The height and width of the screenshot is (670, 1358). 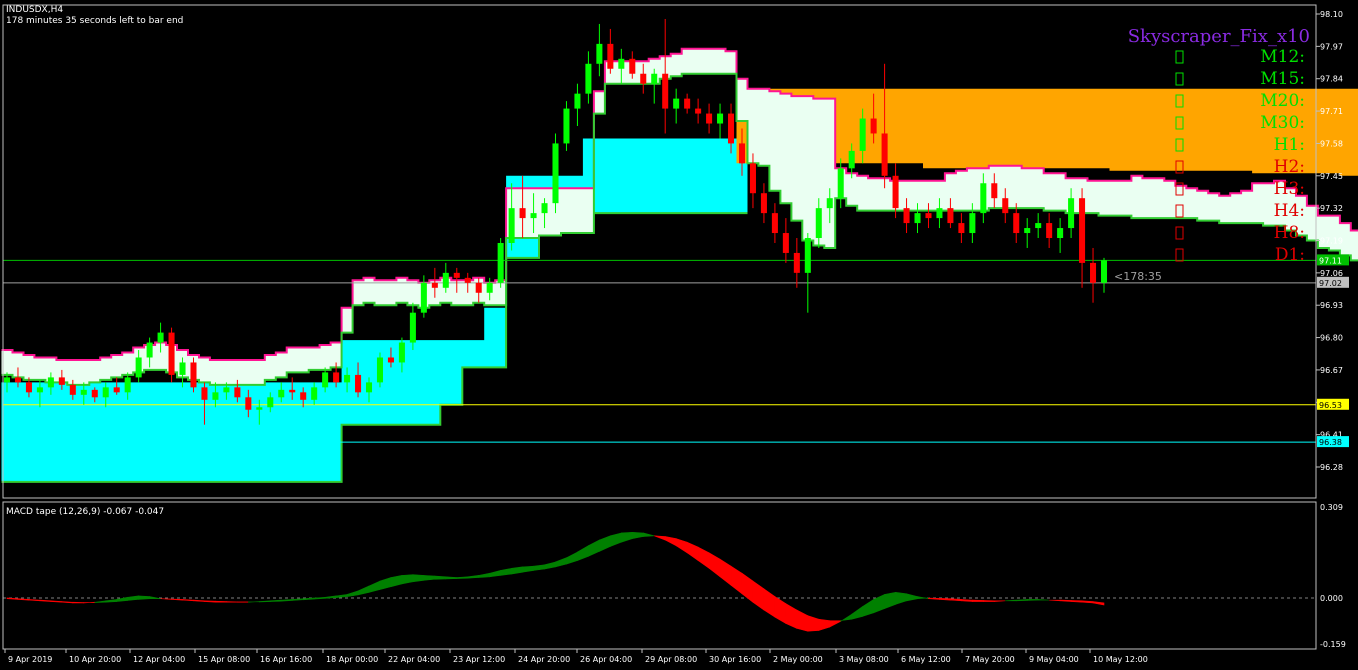 What do you see at coordinates (1282, 57) in the screenshot?
I see `timeframe-label: M12:` at bounding box center [1282, 57].